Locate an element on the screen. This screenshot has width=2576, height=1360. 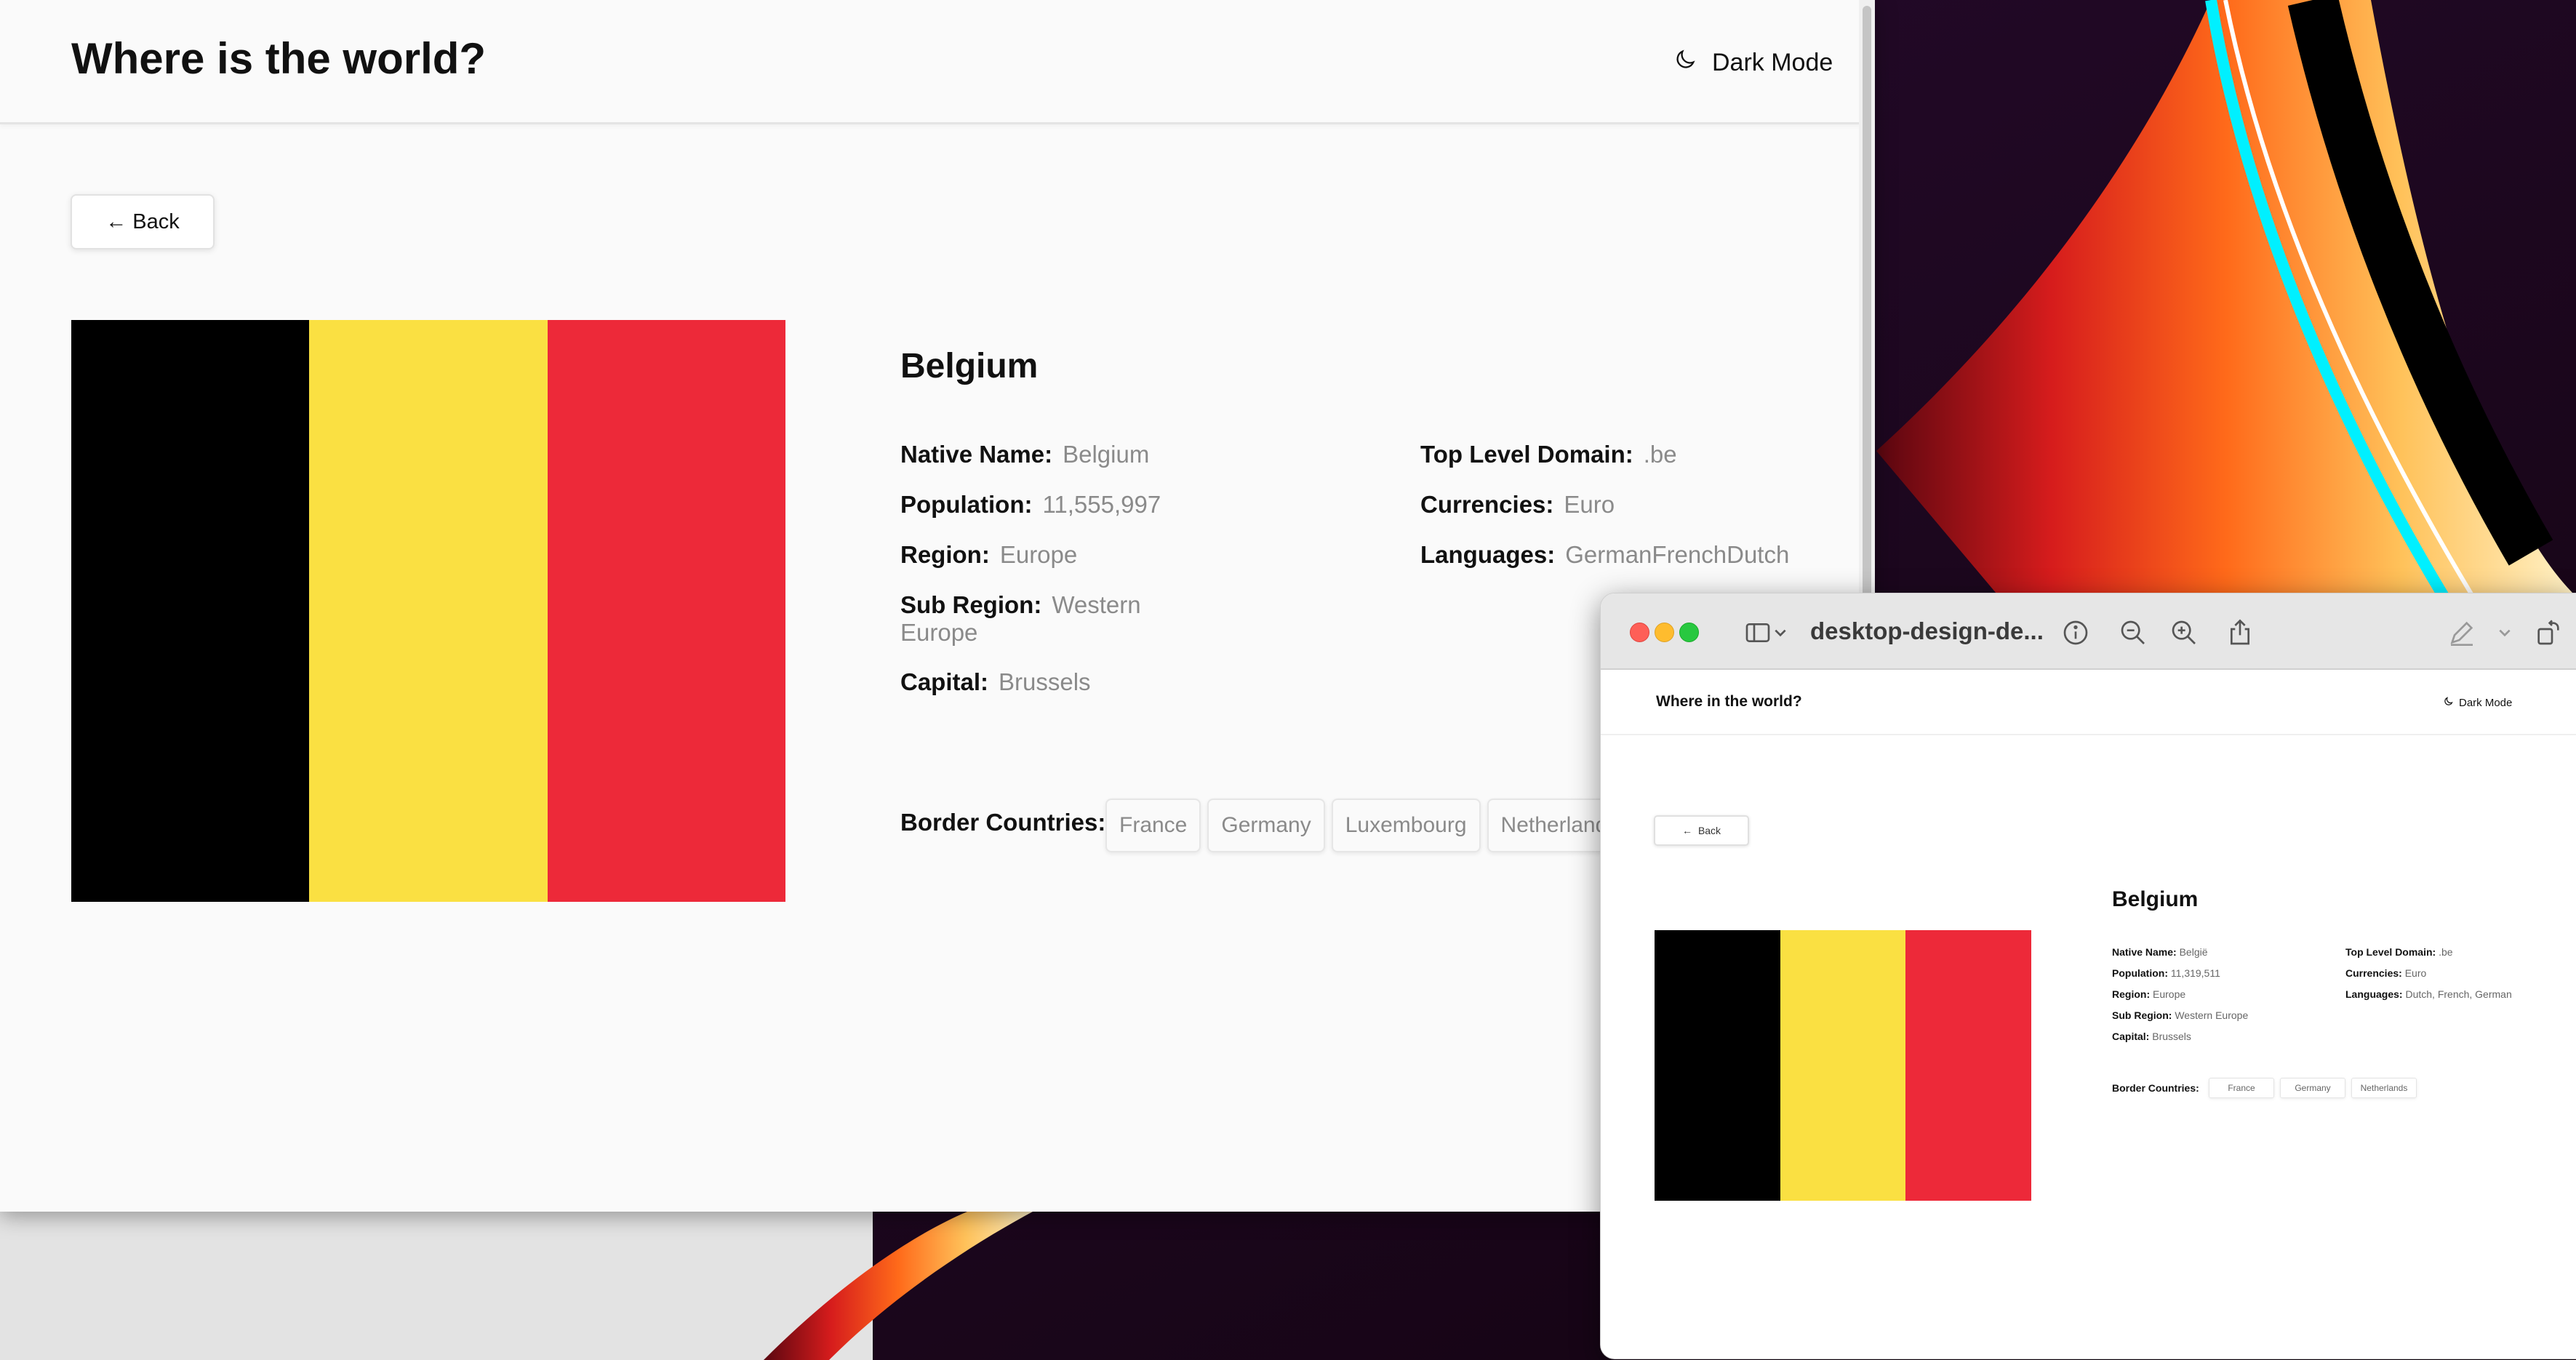
minimize-window-button is located at coordinates (1664, 632).